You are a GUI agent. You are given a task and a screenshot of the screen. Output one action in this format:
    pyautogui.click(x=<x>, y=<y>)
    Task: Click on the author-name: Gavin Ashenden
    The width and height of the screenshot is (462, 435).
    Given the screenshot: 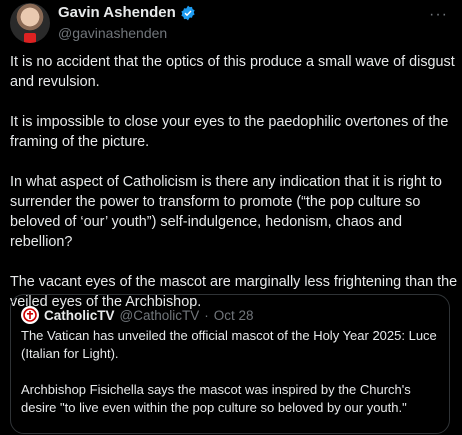 What is the action you would take?
    pyautogui.click(x=117, y=12)
    